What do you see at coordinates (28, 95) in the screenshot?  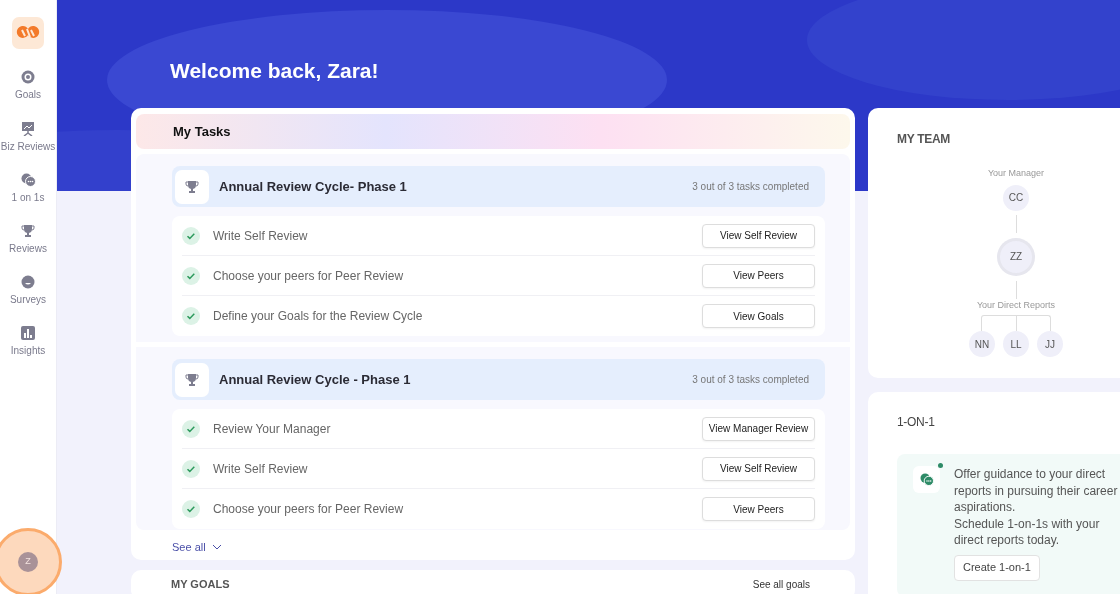 I see `nav-label: Goals` at bounding box center [28, 95].